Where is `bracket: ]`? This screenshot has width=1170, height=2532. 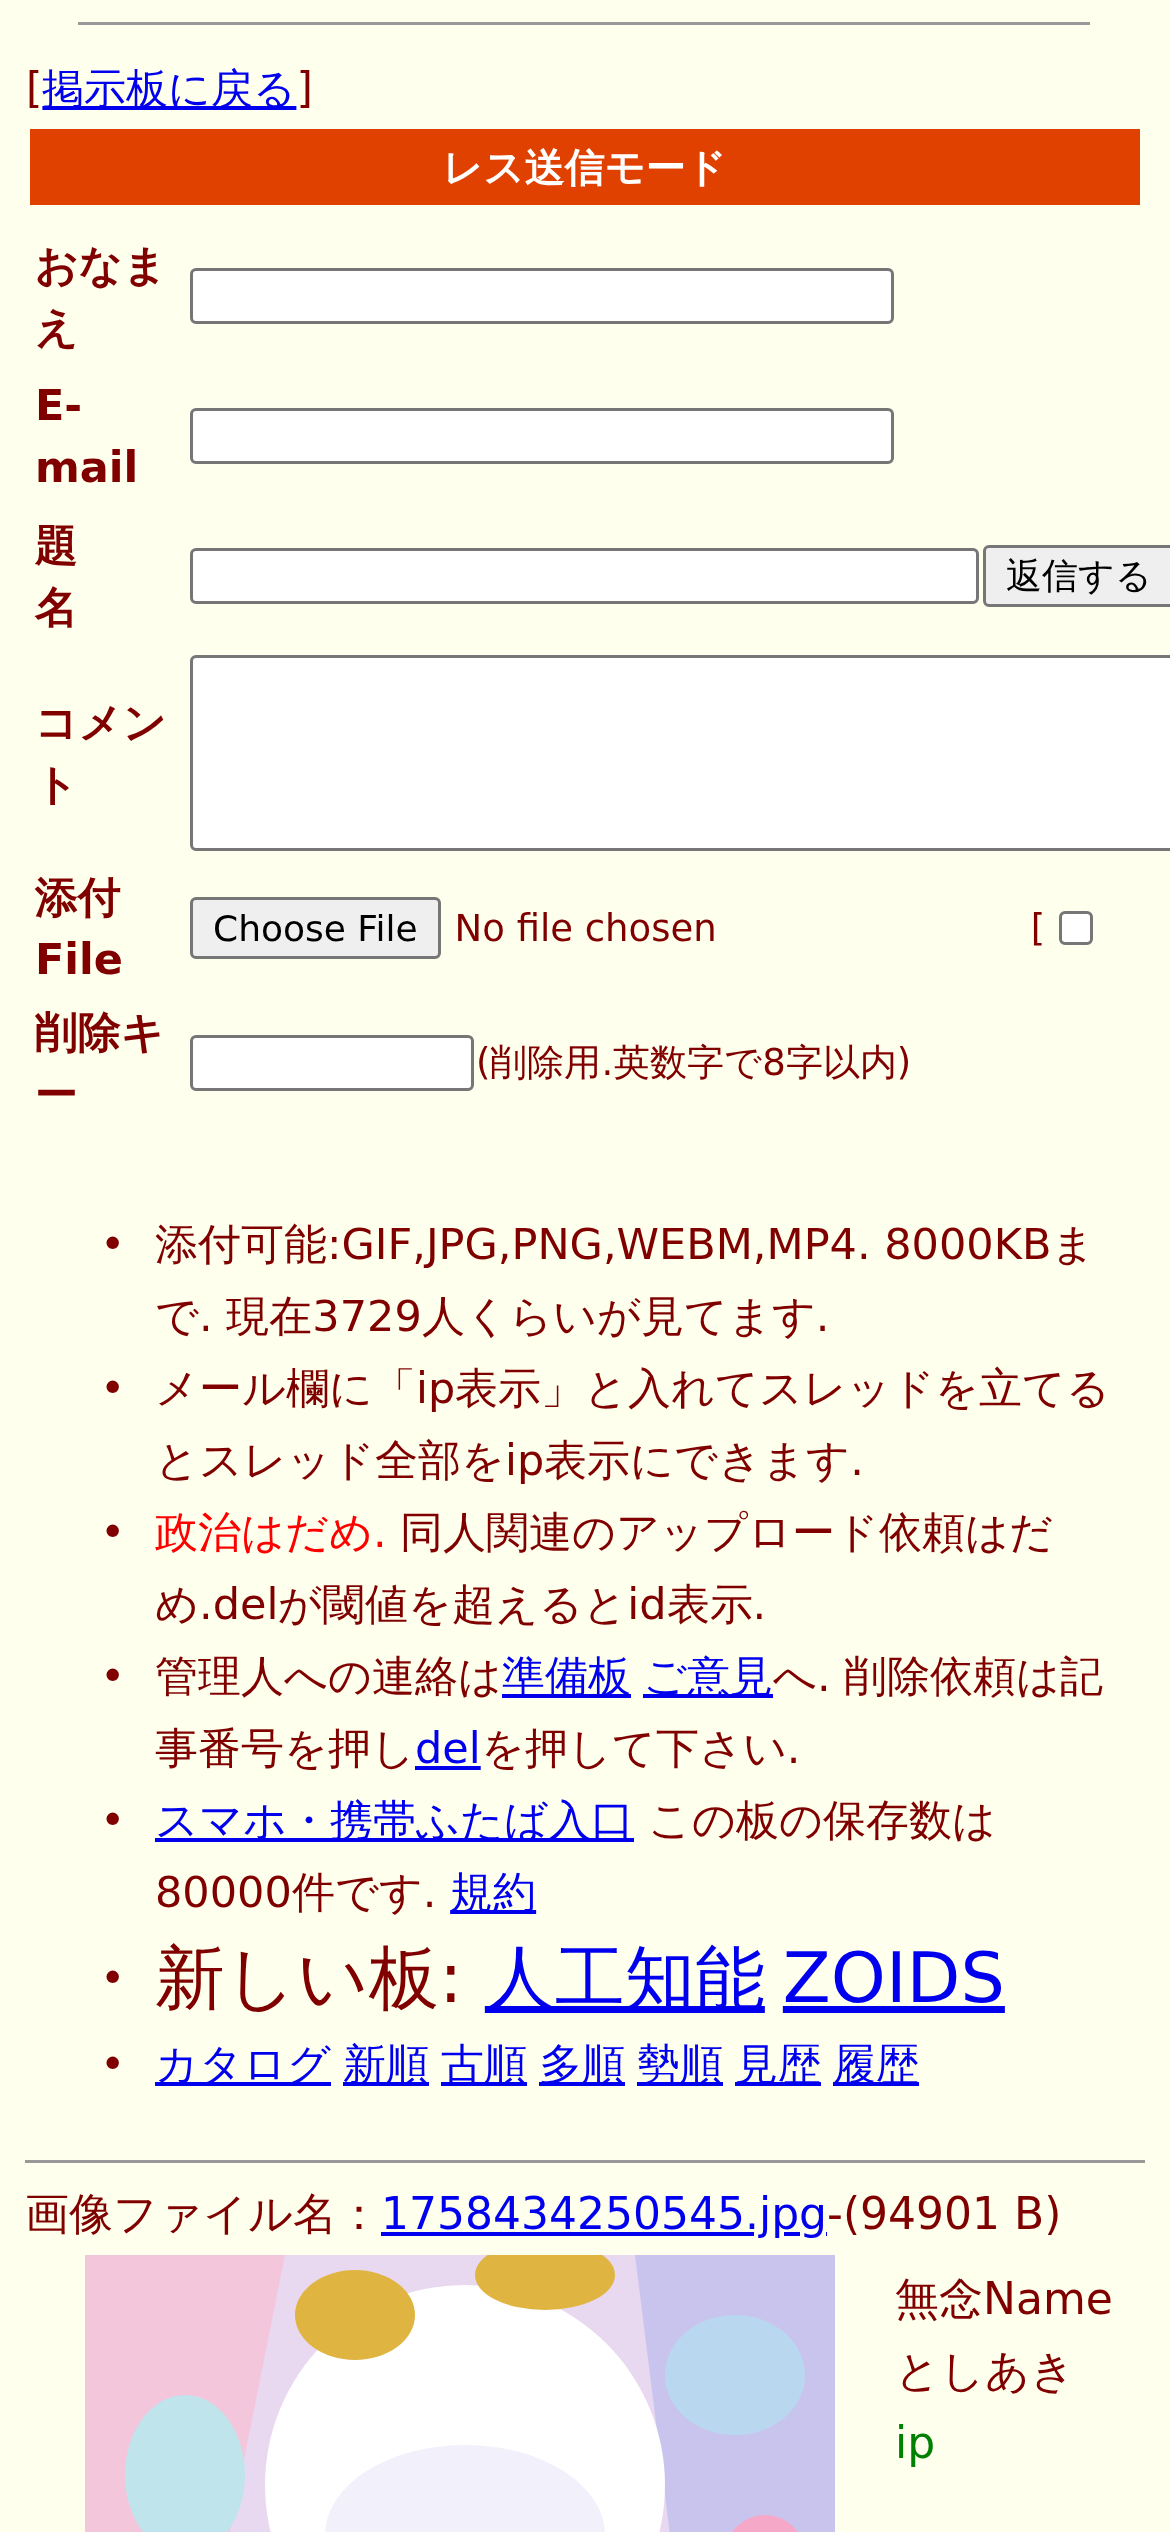 bracket: ] is located at coordinates (304, 89).